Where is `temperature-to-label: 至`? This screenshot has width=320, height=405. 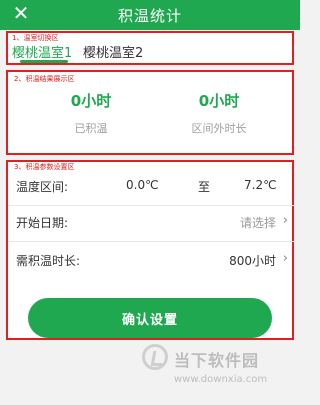 temperature-to-label: 至 is located at coordinates (204, 187).